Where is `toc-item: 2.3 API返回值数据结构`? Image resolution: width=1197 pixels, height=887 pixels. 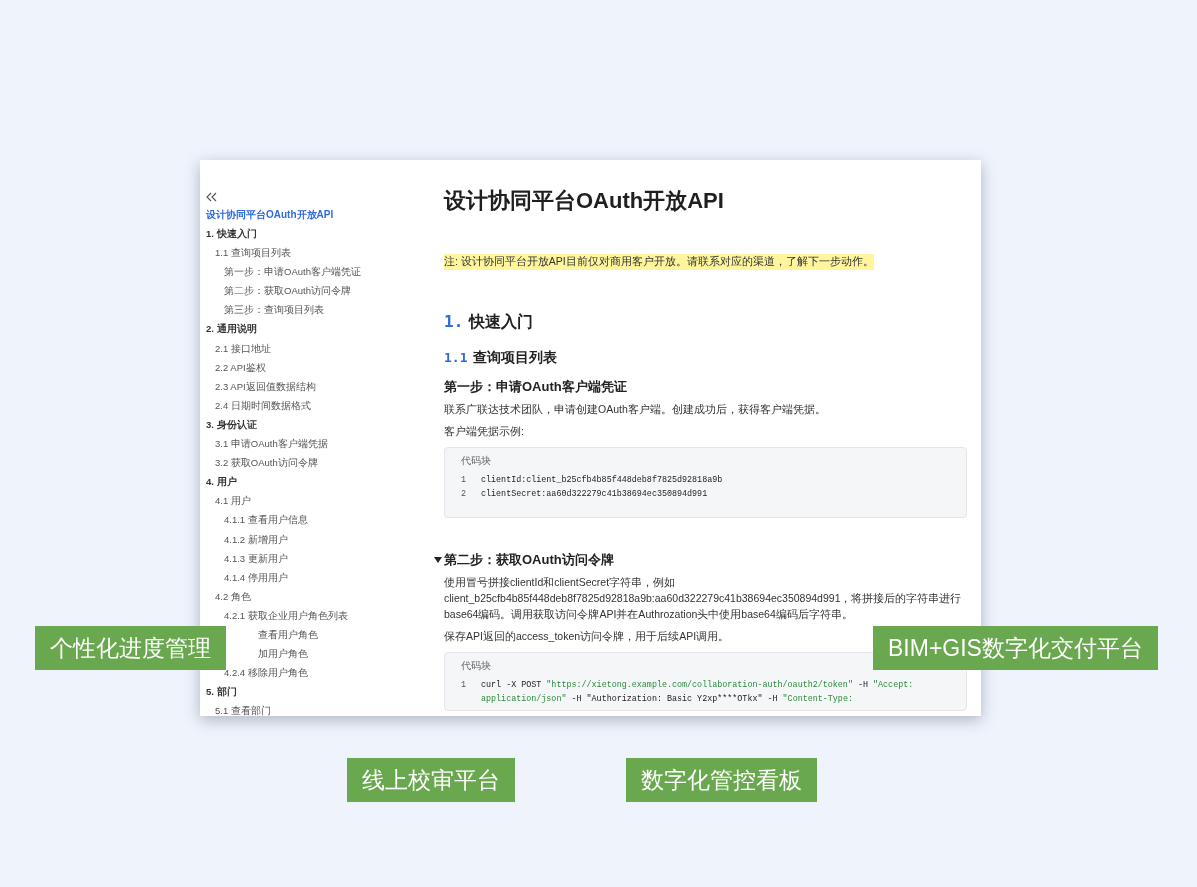
toc-item: 2.3 API返回值数据结构 is located at coordinates (265, 386).